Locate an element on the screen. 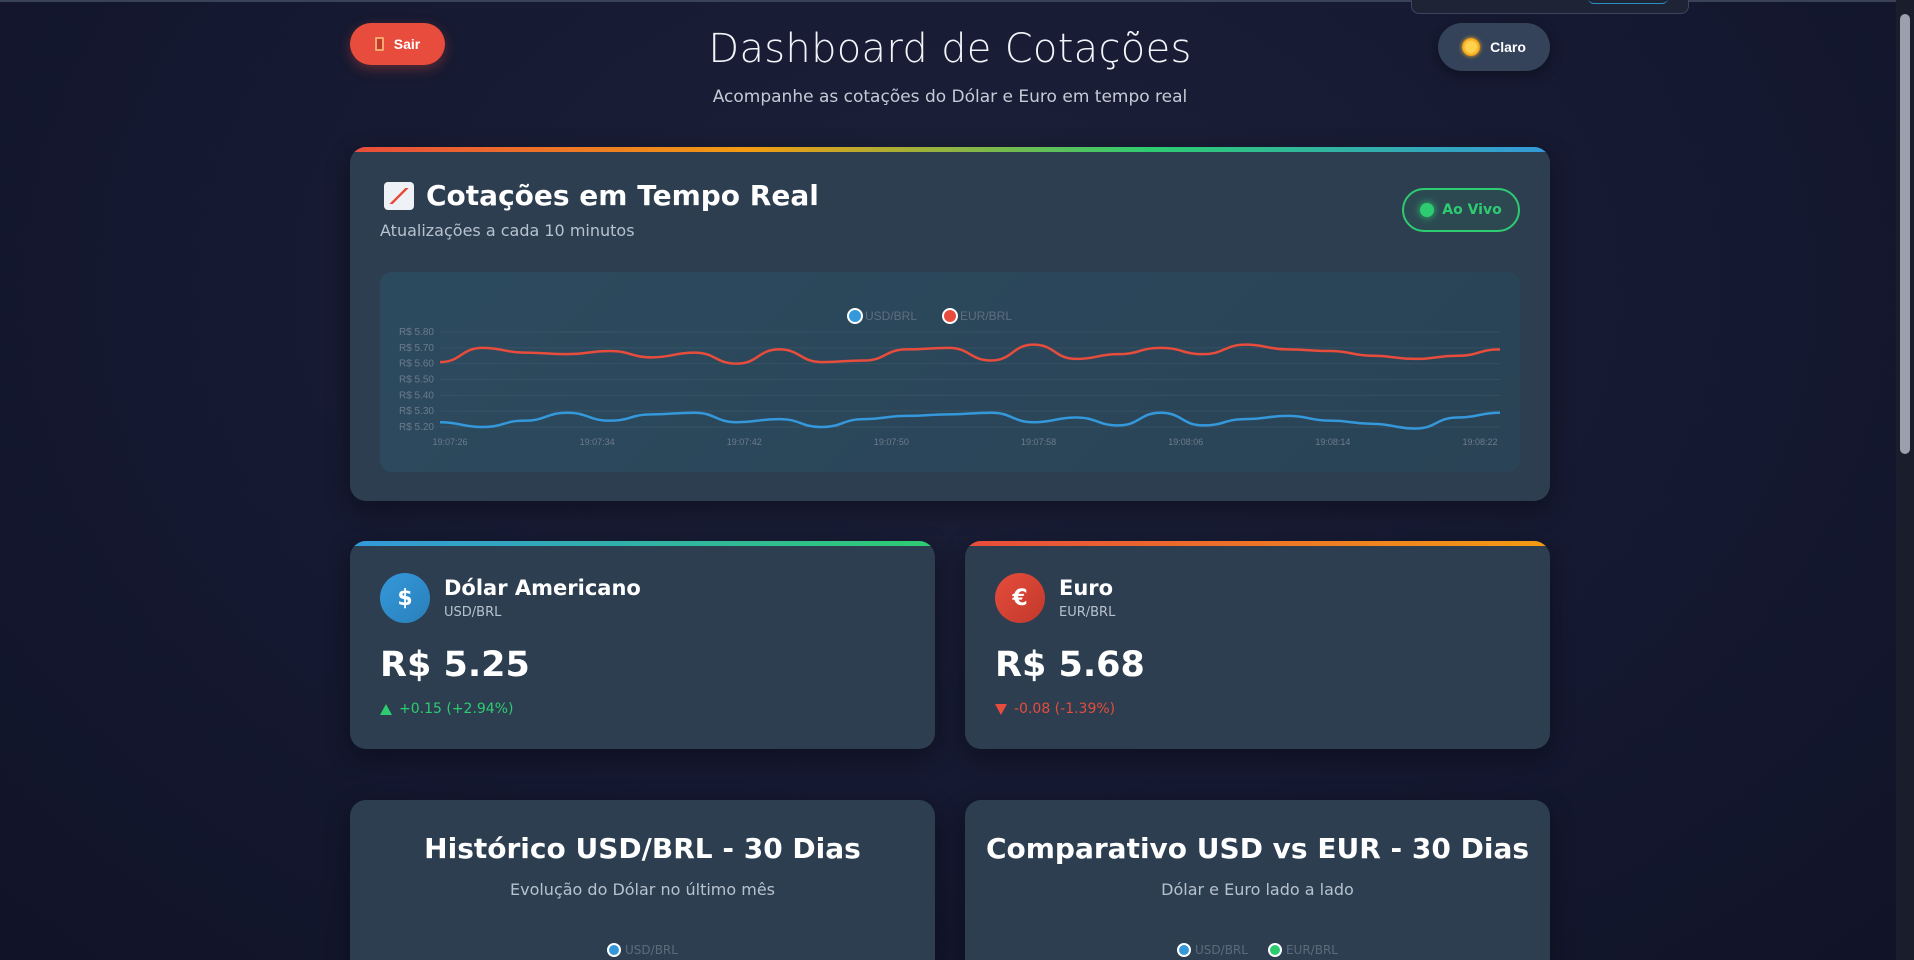 Image resolution: width=1914 pixels, height=960 pixels. x-tick-label: 19:07:58 is located at coordinates (1038, 442).